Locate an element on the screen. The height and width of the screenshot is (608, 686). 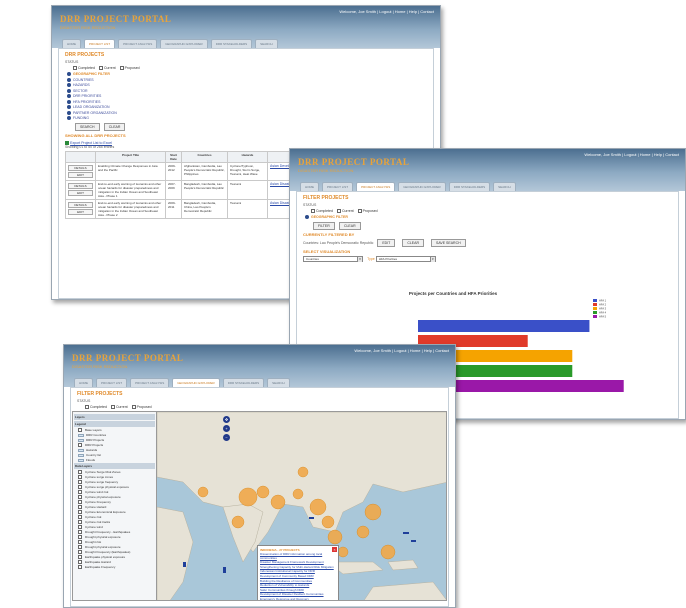
layers-header: Layers is located at coordinates (114, 417).